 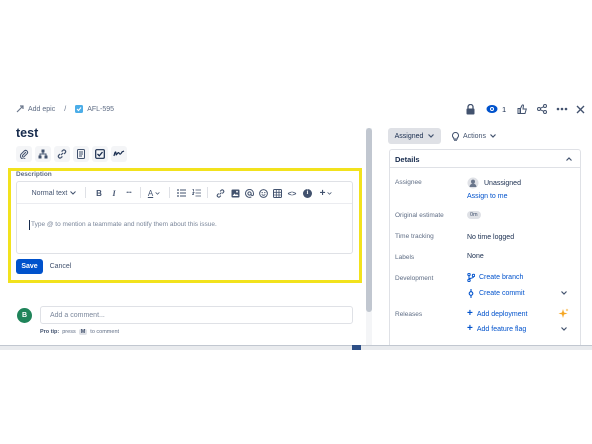 I want to click on add-feature-flag-link: + Add feature flag, so click(x=497, y=328).